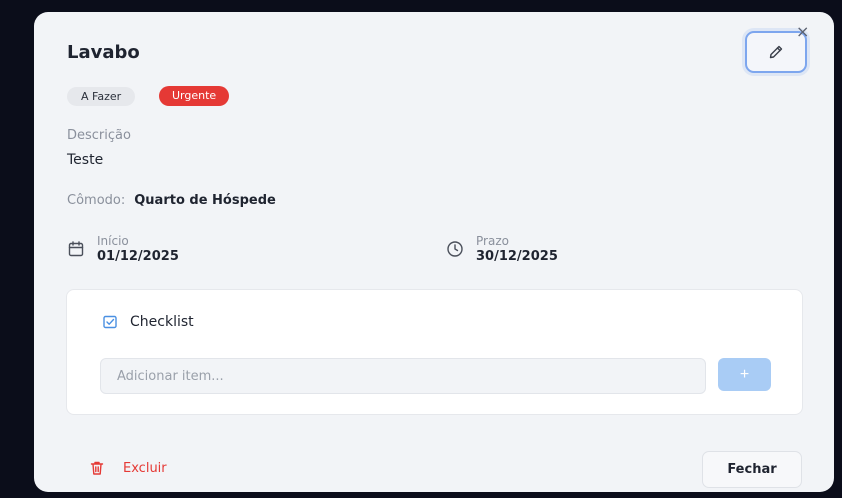 The height and width of the screenshot is (498, 842). I want to click on room-row: Cômodo: Quarto de Hóspede, so click(171, 200).